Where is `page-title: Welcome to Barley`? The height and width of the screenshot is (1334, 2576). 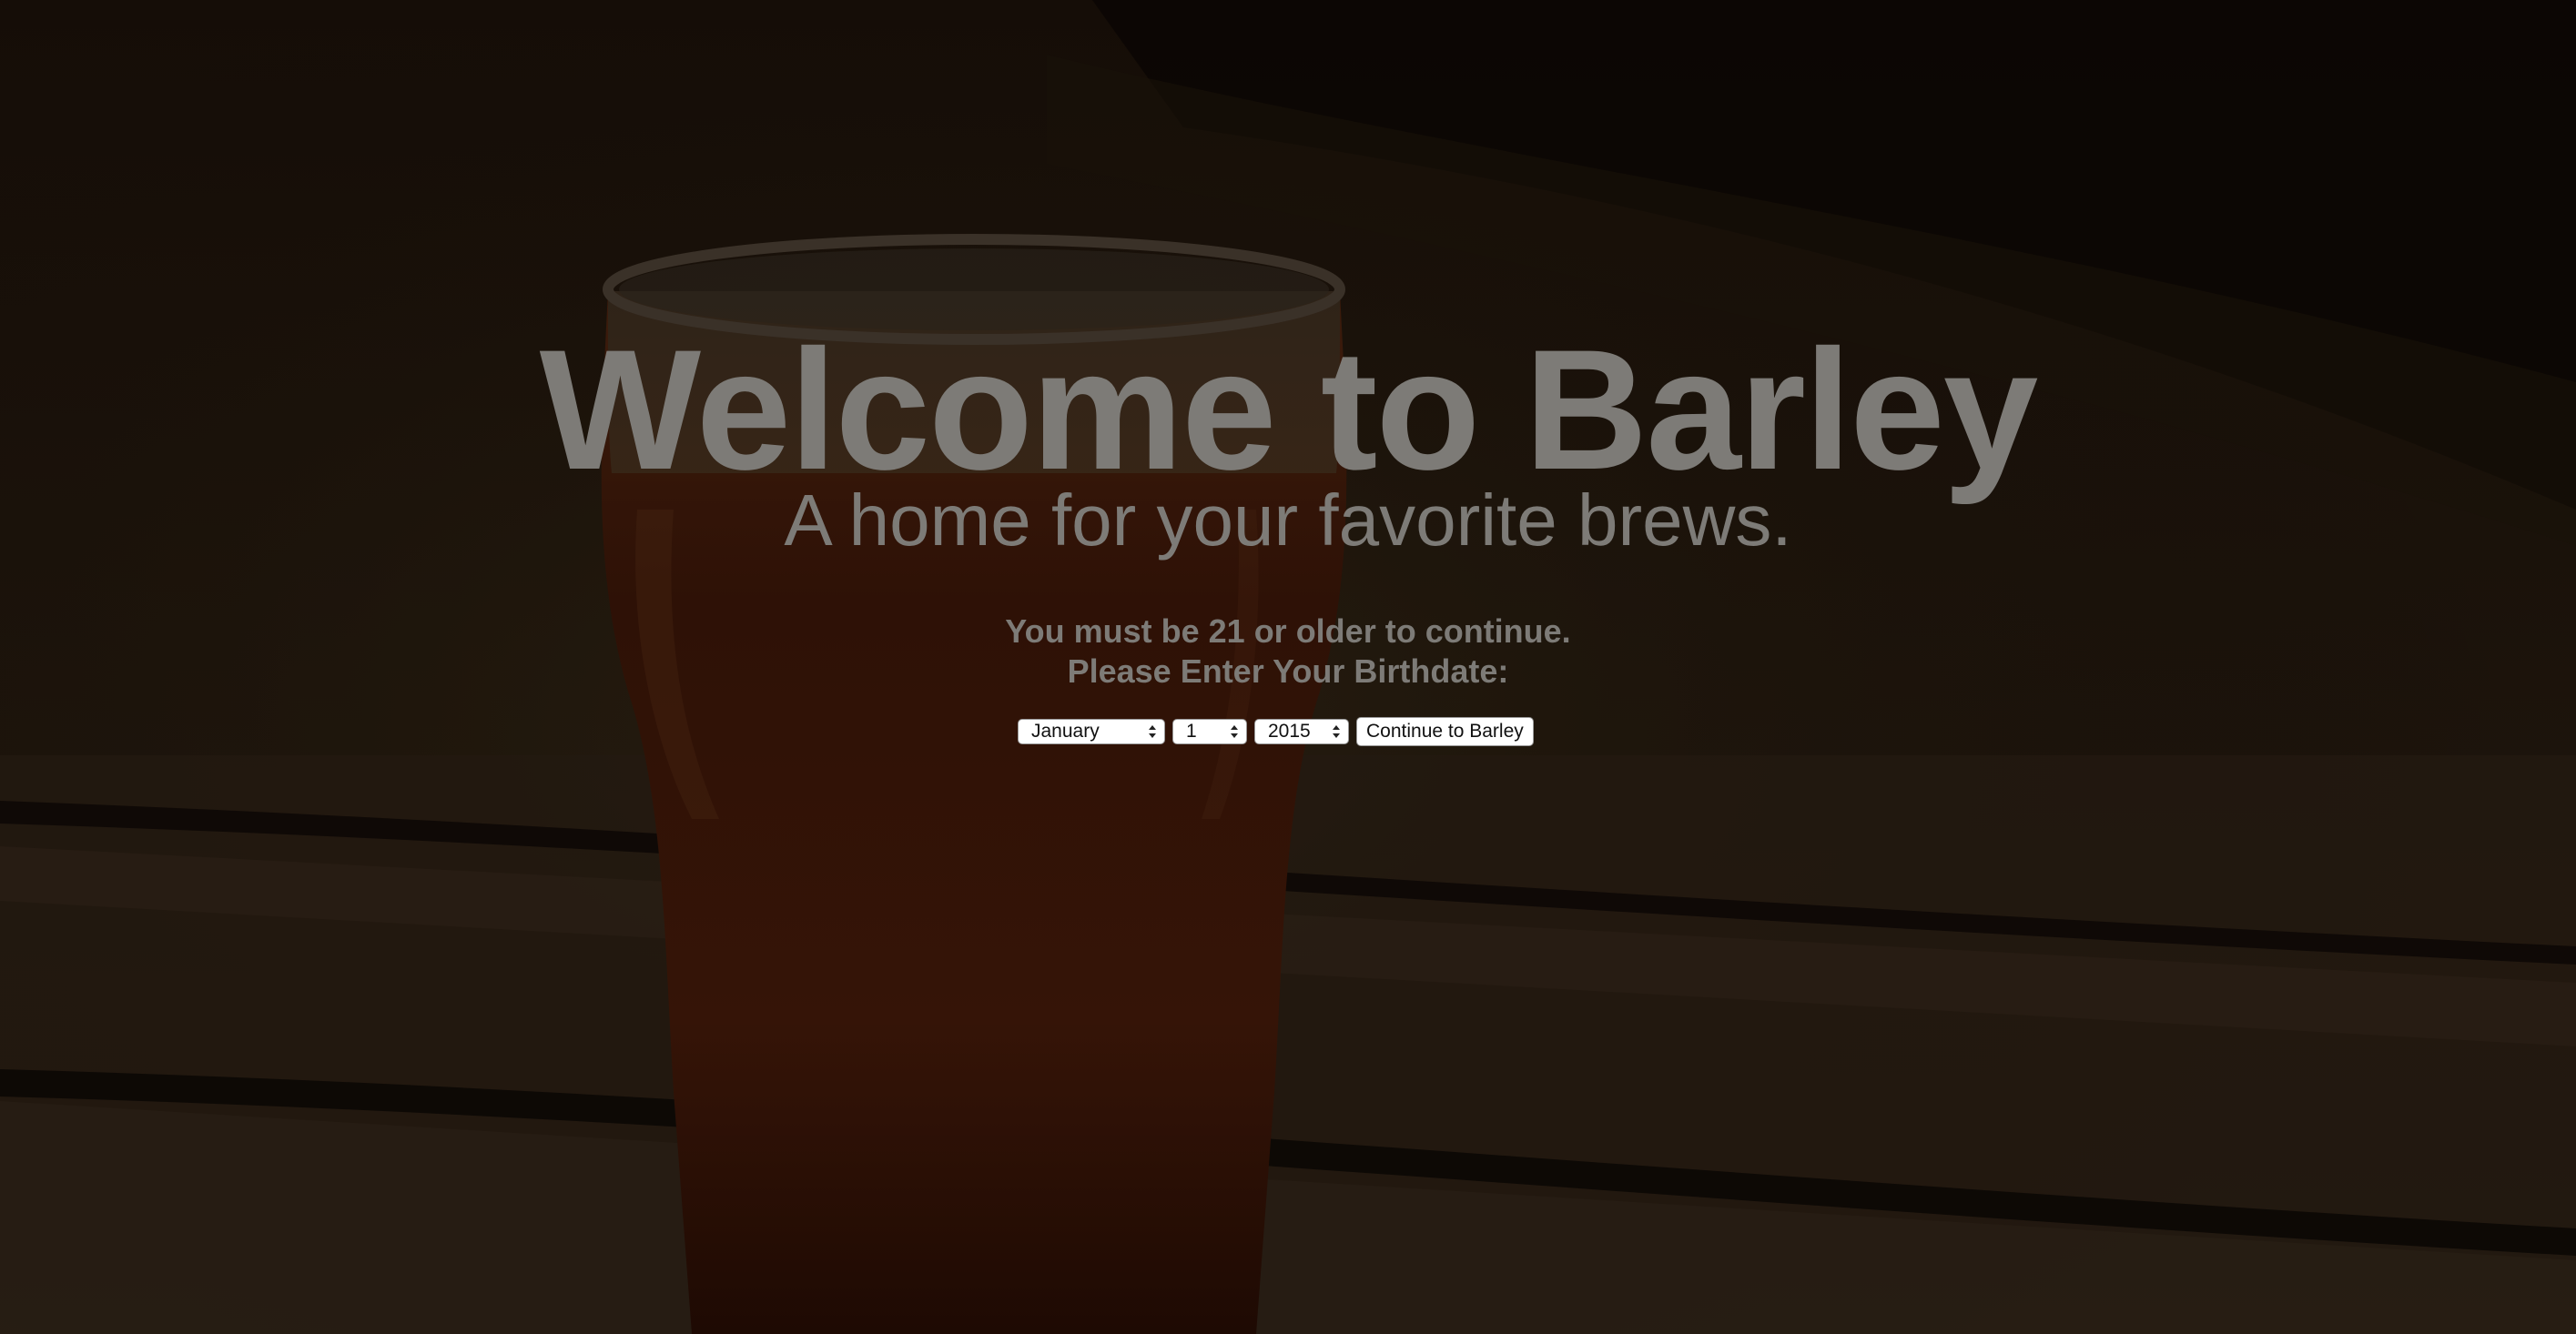
page-title: Welcome to Barley is located at coordinates (1289, 409).